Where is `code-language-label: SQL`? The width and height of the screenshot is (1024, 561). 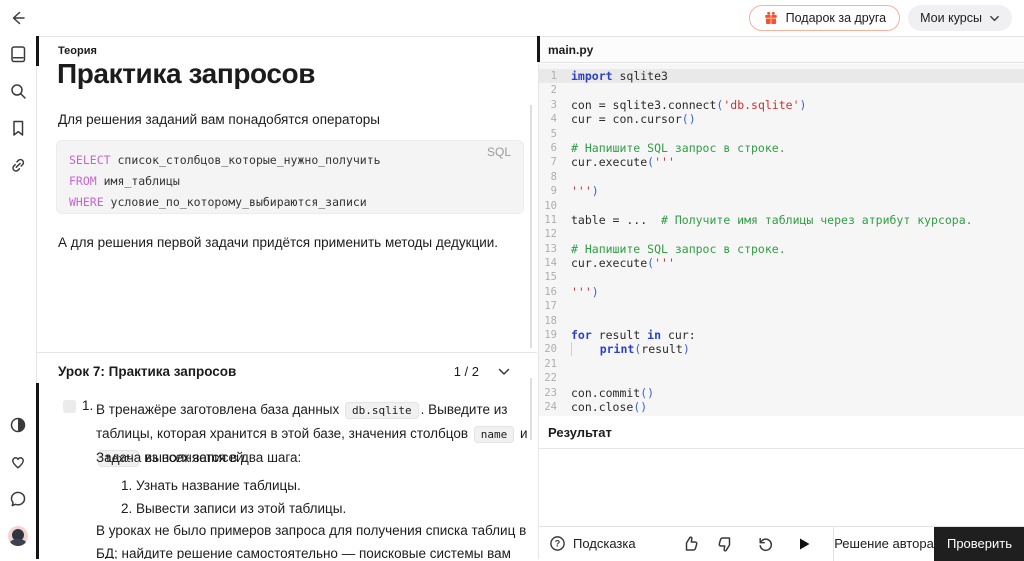
code-language-label: SQL is located at coordinates (498, 152).